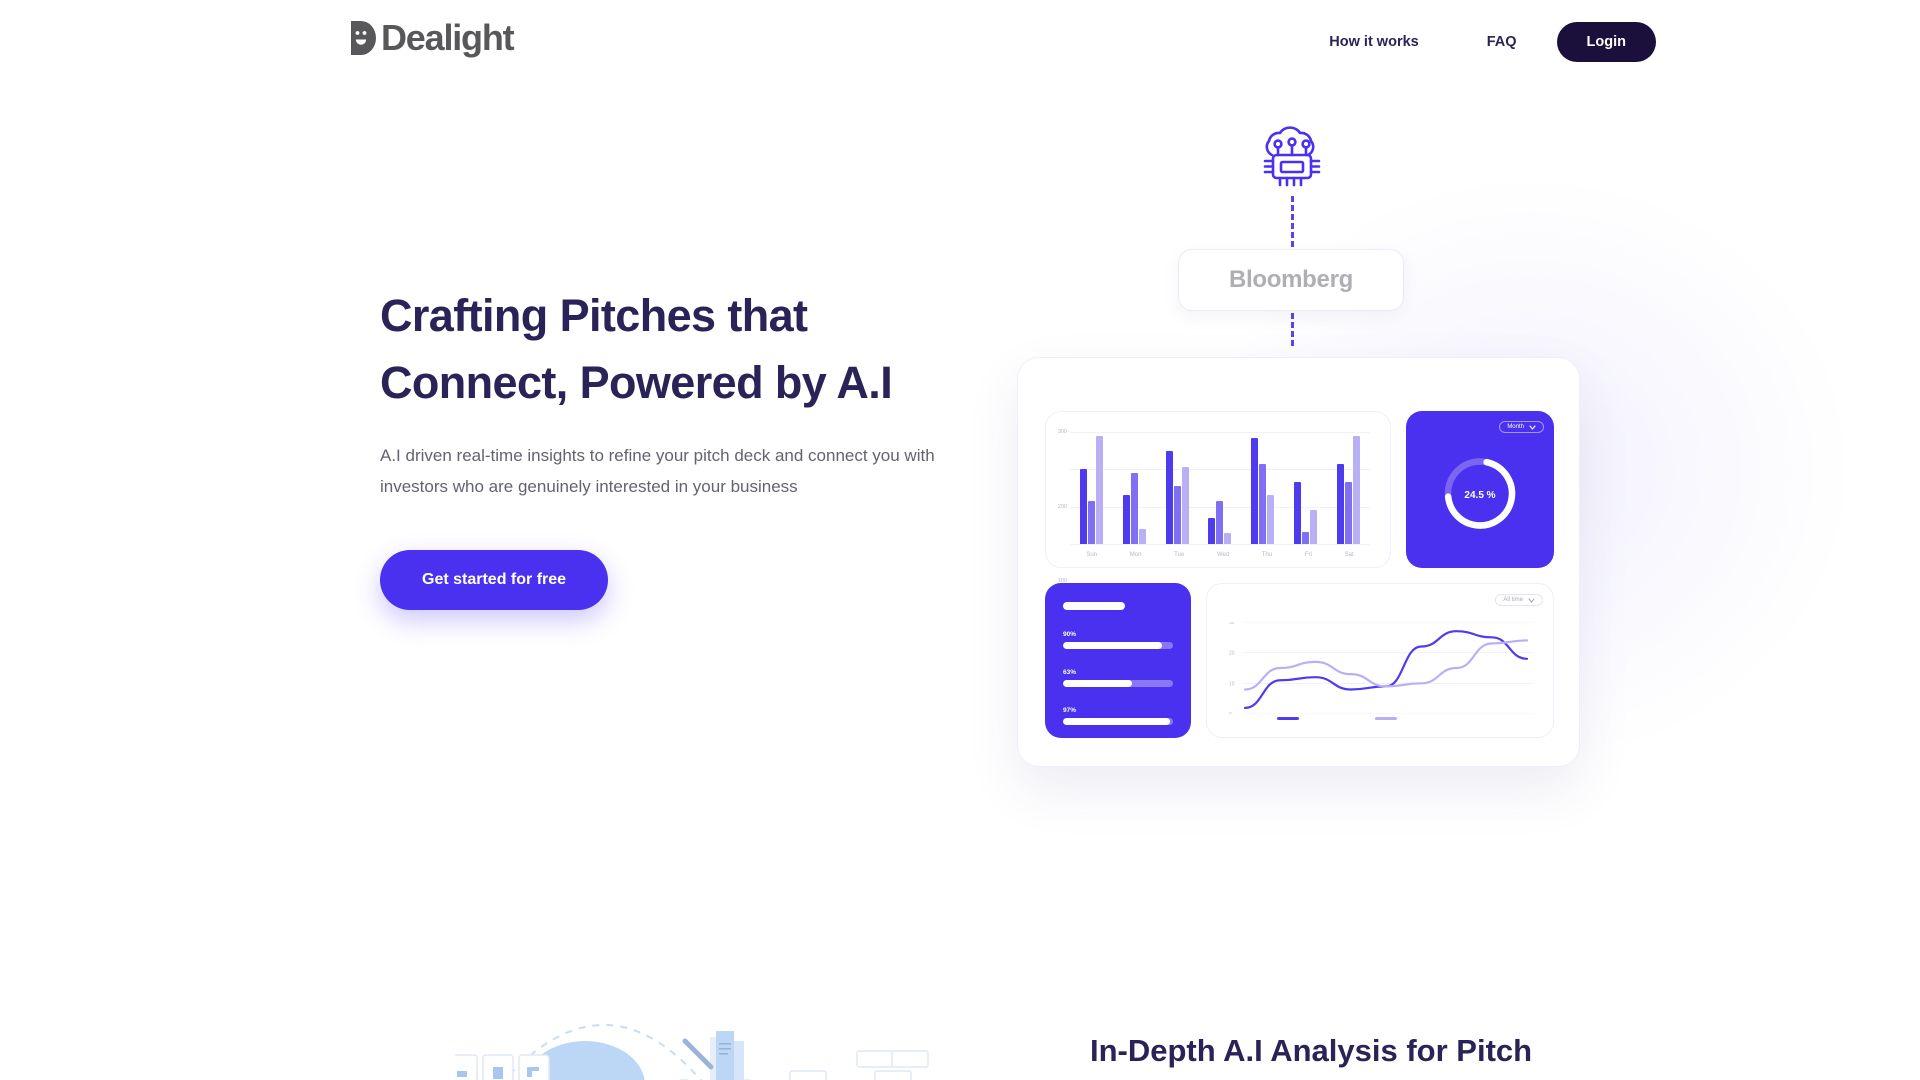  Describe the element at coordinates (1232, 654) in the screenshot. I see `y-axis-tick-label: 20` at that location.